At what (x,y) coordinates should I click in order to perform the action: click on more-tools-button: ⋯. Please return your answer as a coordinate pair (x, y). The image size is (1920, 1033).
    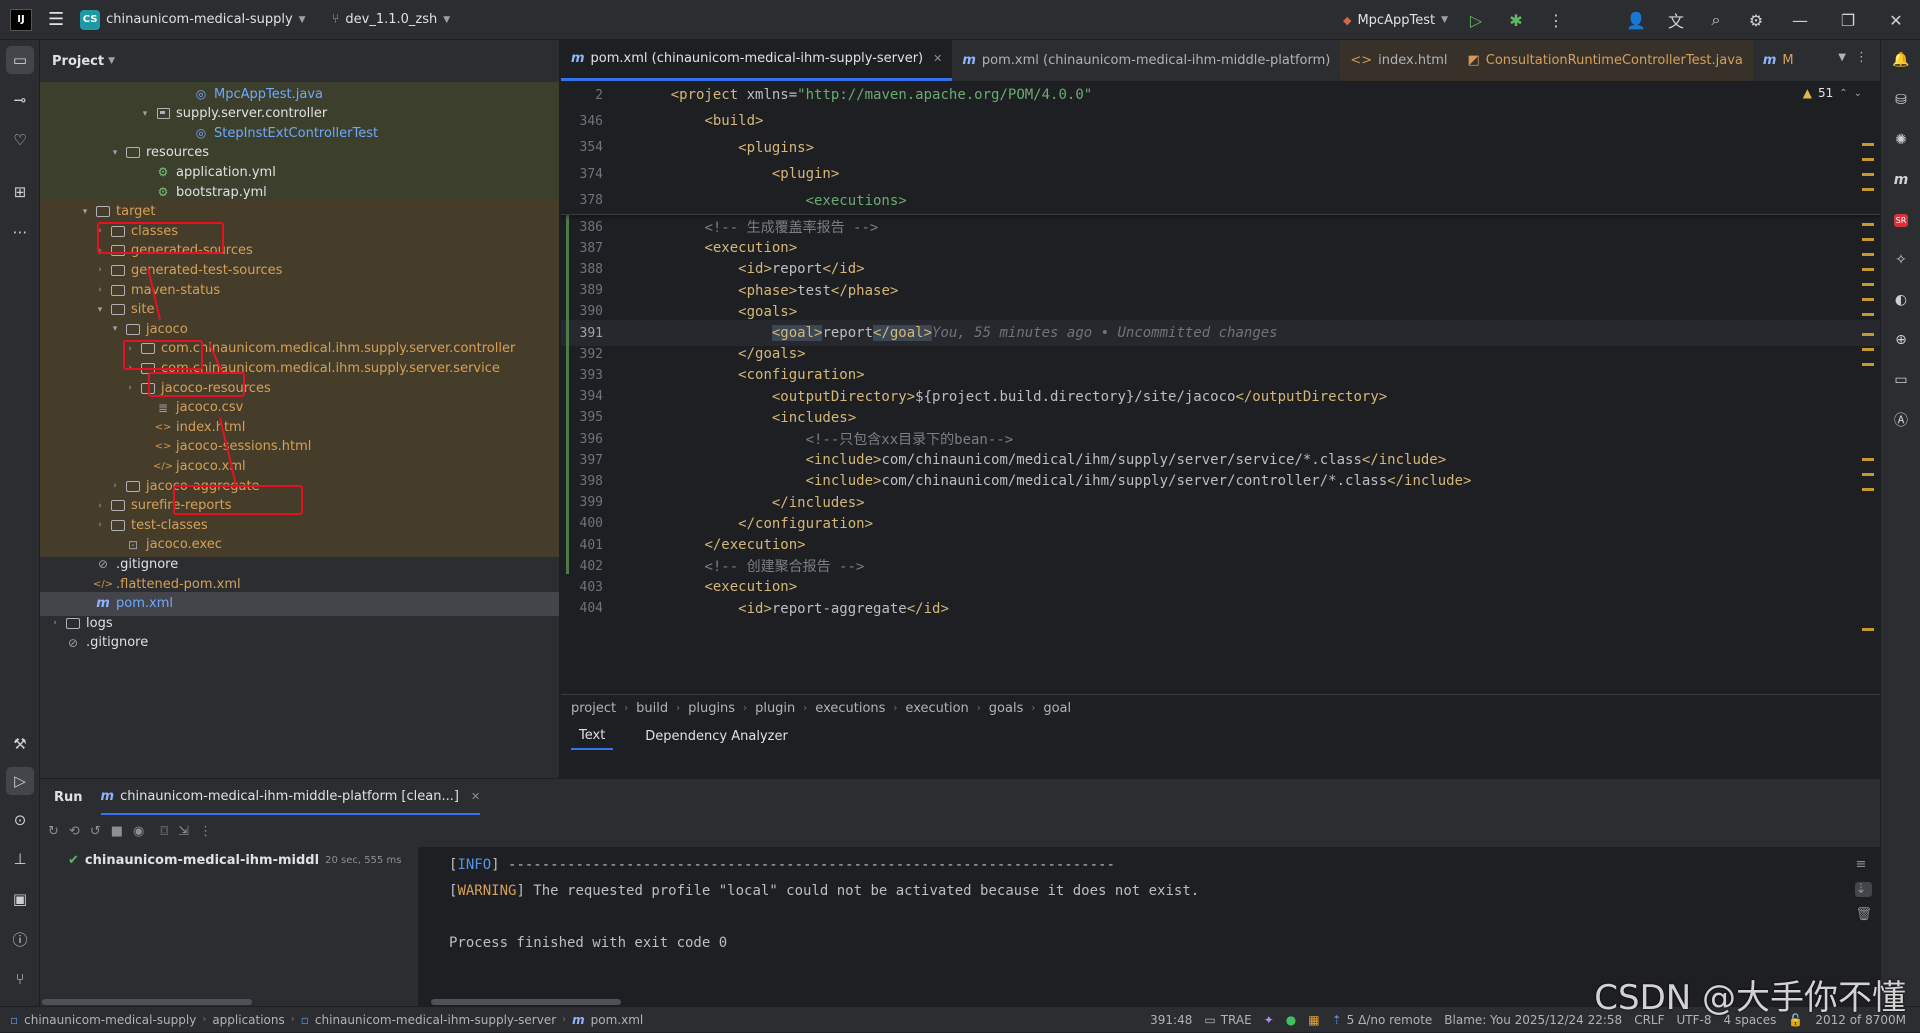
    Looking at the image, I should click on (20, 232).